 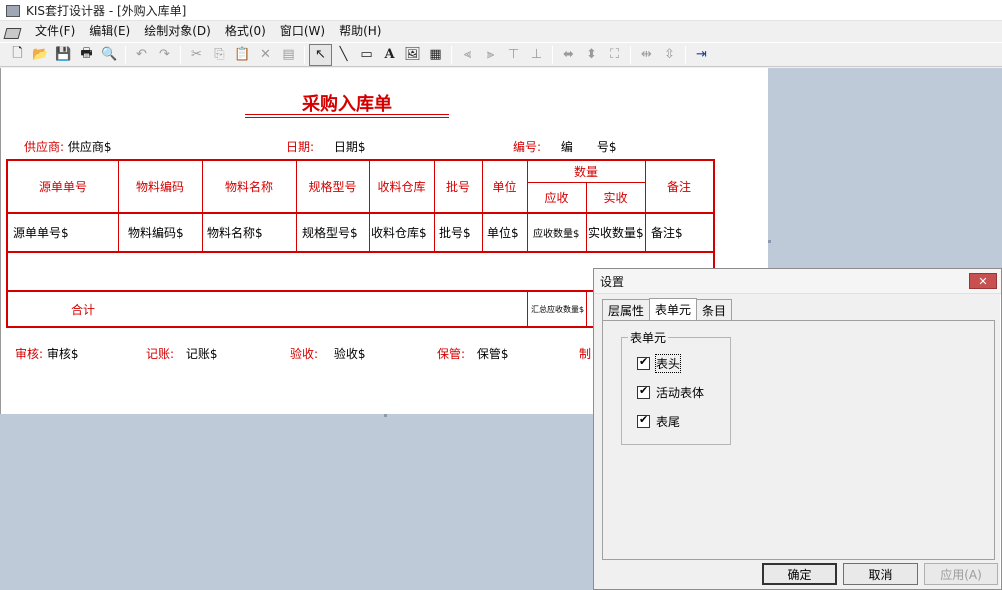 What do you see at coordinates (435, 55) in the screenshot?
I see `barcode-icon: ▦` at bounding box center [435, 55].